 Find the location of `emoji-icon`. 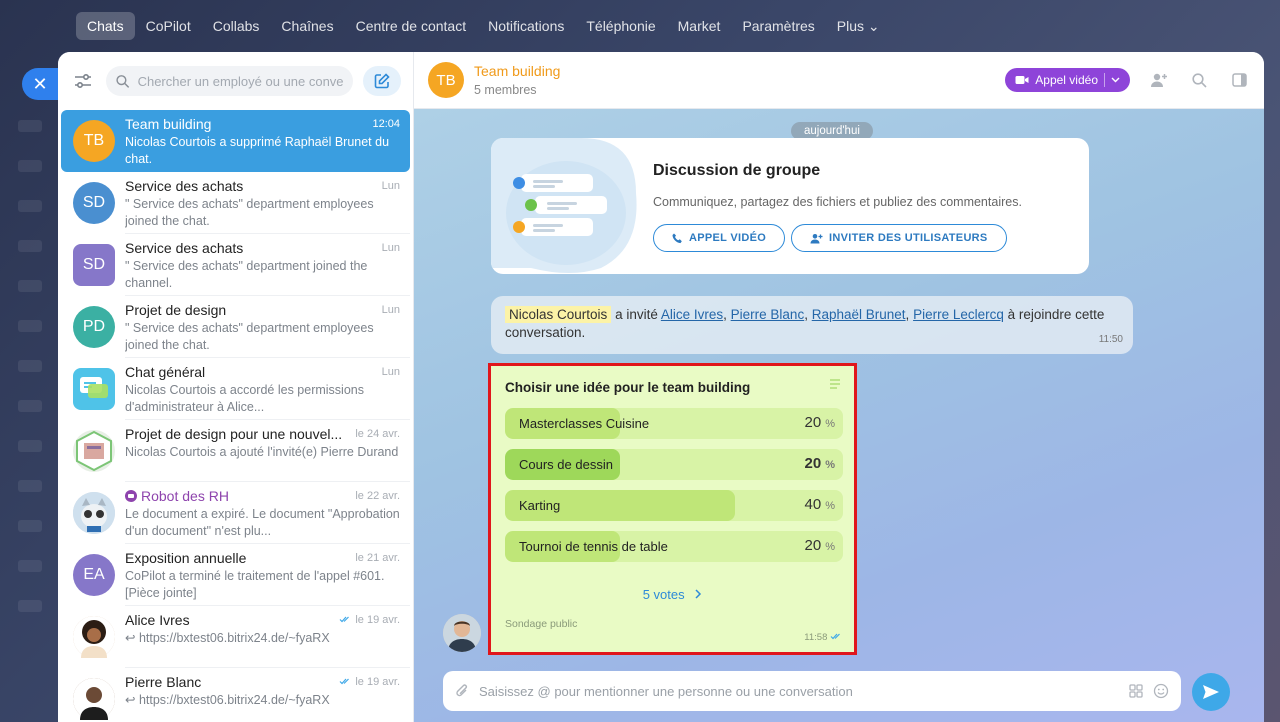

emoji-icon is located at coordinates (1161, 691).